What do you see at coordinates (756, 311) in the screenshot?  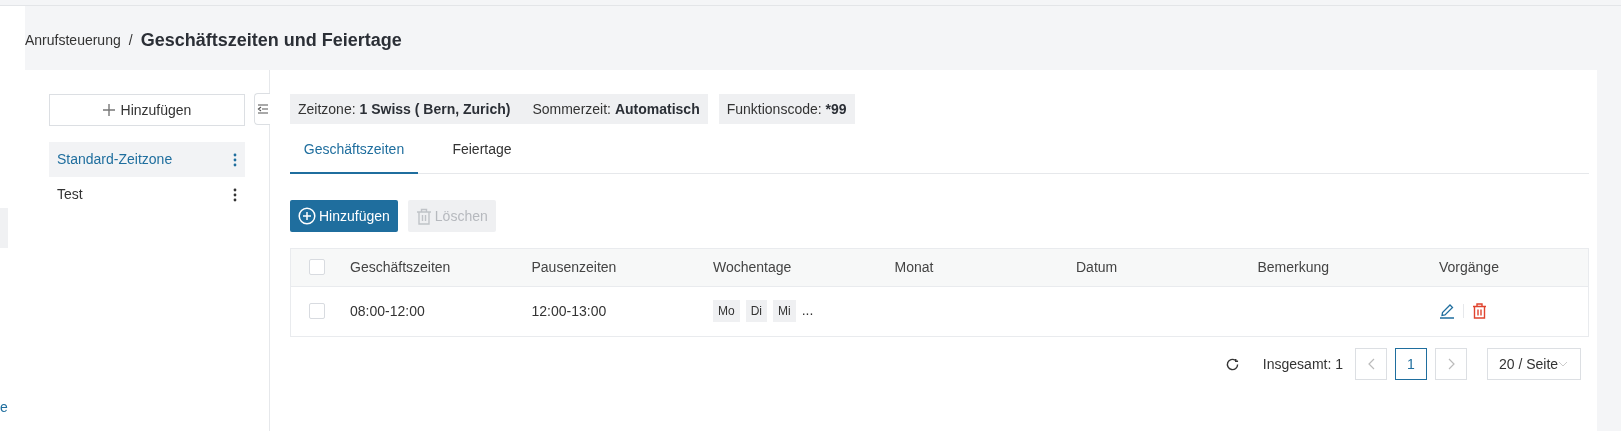 I see `weekday-tag: Di` at bounding box center [756, 311].